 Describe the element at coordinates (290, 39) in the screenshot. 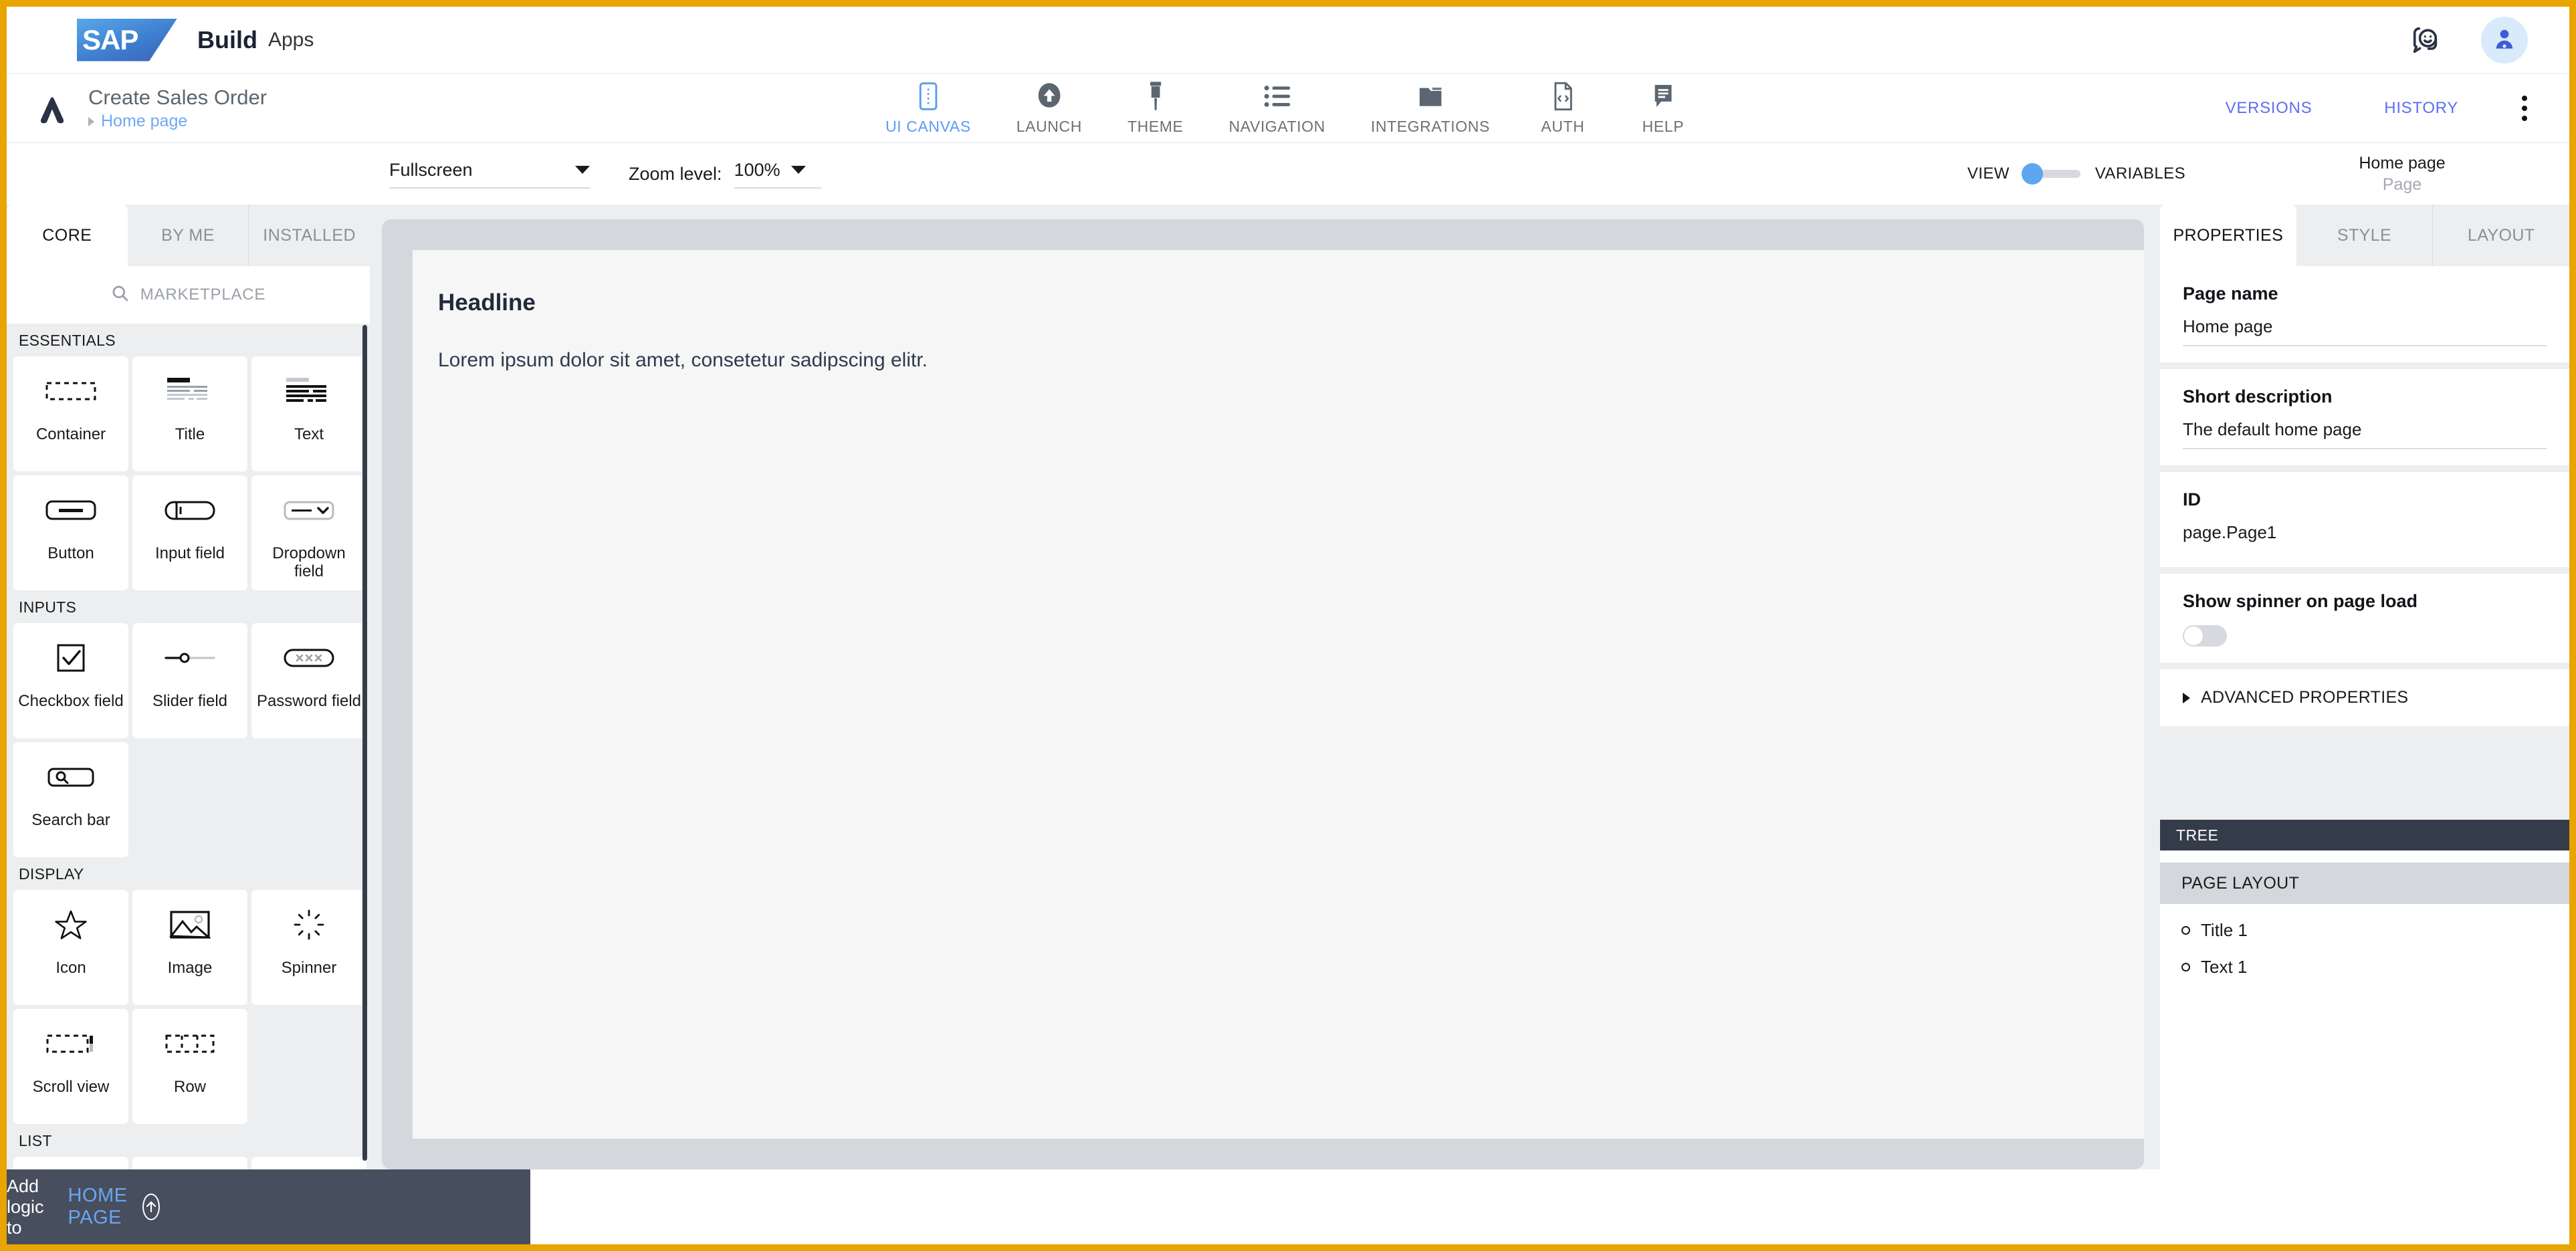

I see `product-suffix: Apps` at that location.